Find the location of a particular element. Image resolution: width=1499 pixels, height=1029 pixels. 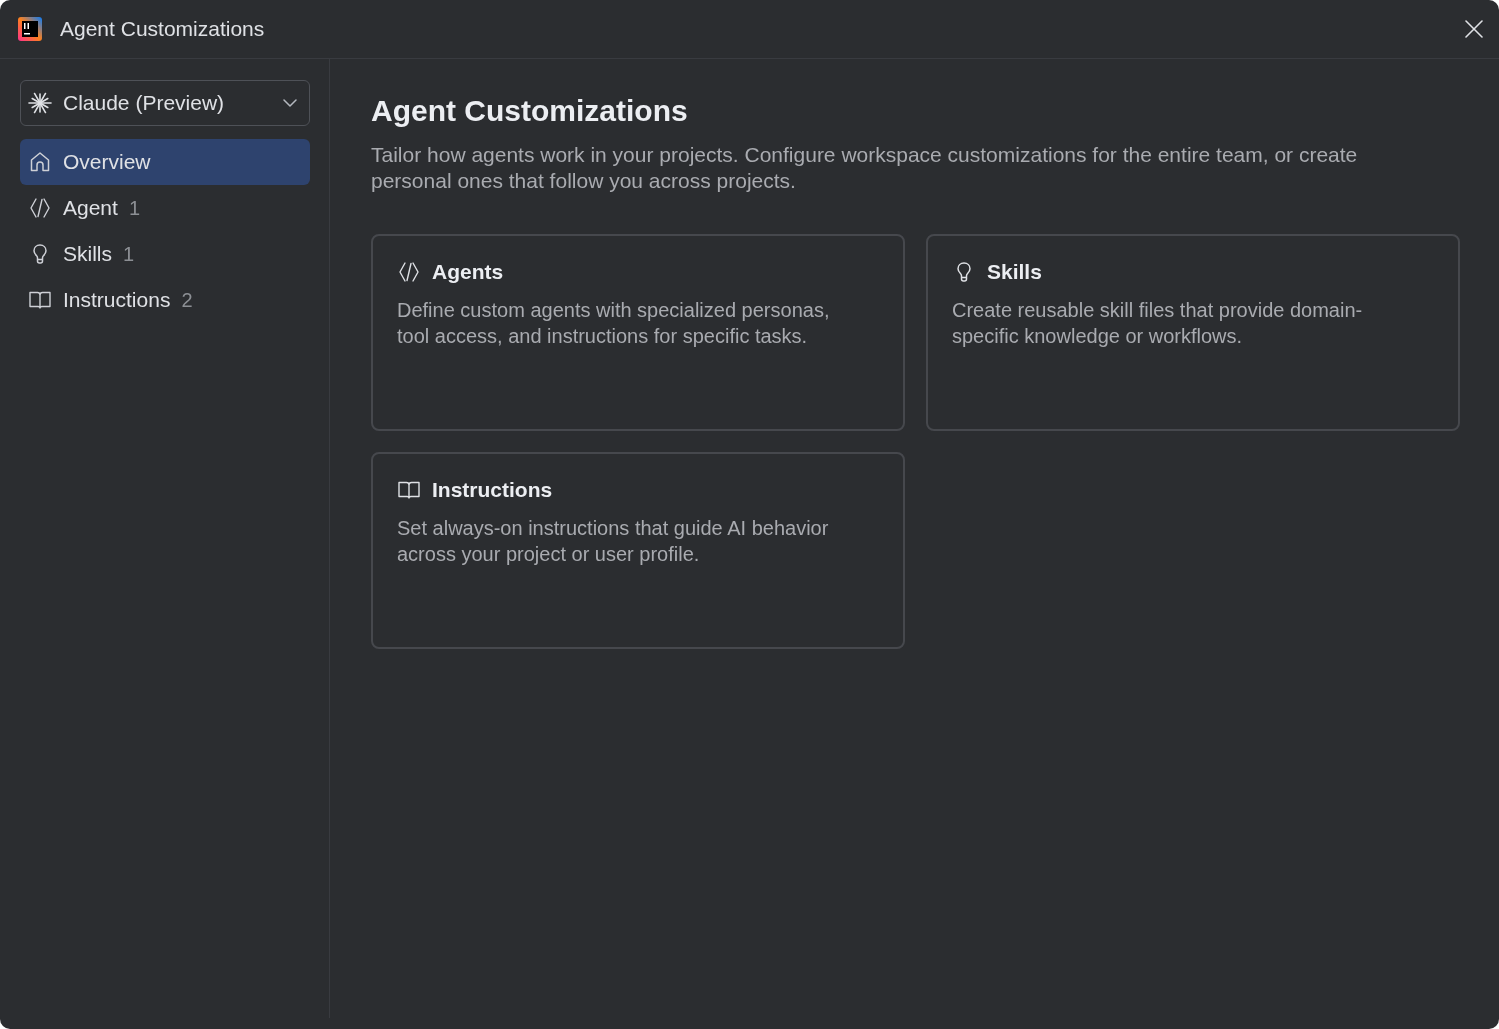

card-description: Create reusable skill files that provide domain-specific knowledge or workflows. is located at coordinates (1158, 323).